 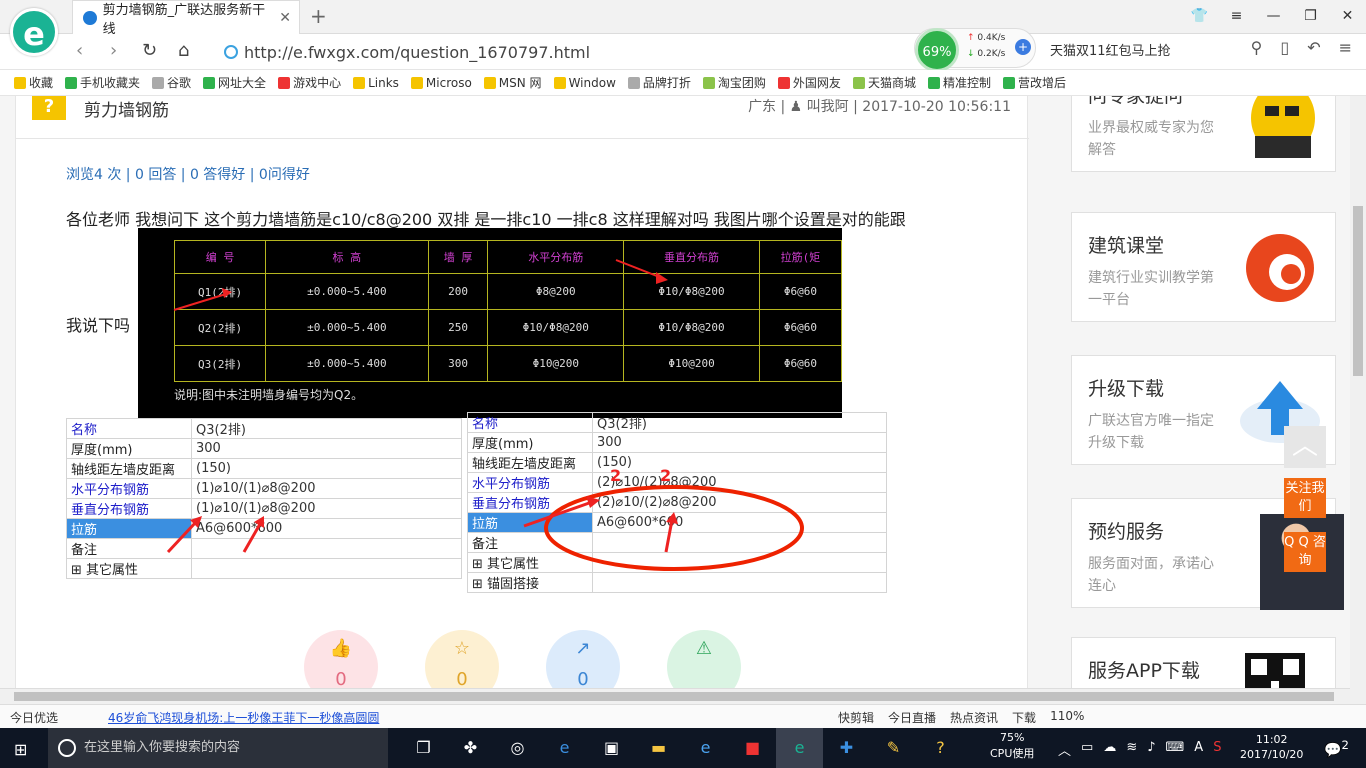 What do you see at coordinates (33, 82) in the screenshot?
I see `favorite-item: 收藏` at bounding box center [33, 82].